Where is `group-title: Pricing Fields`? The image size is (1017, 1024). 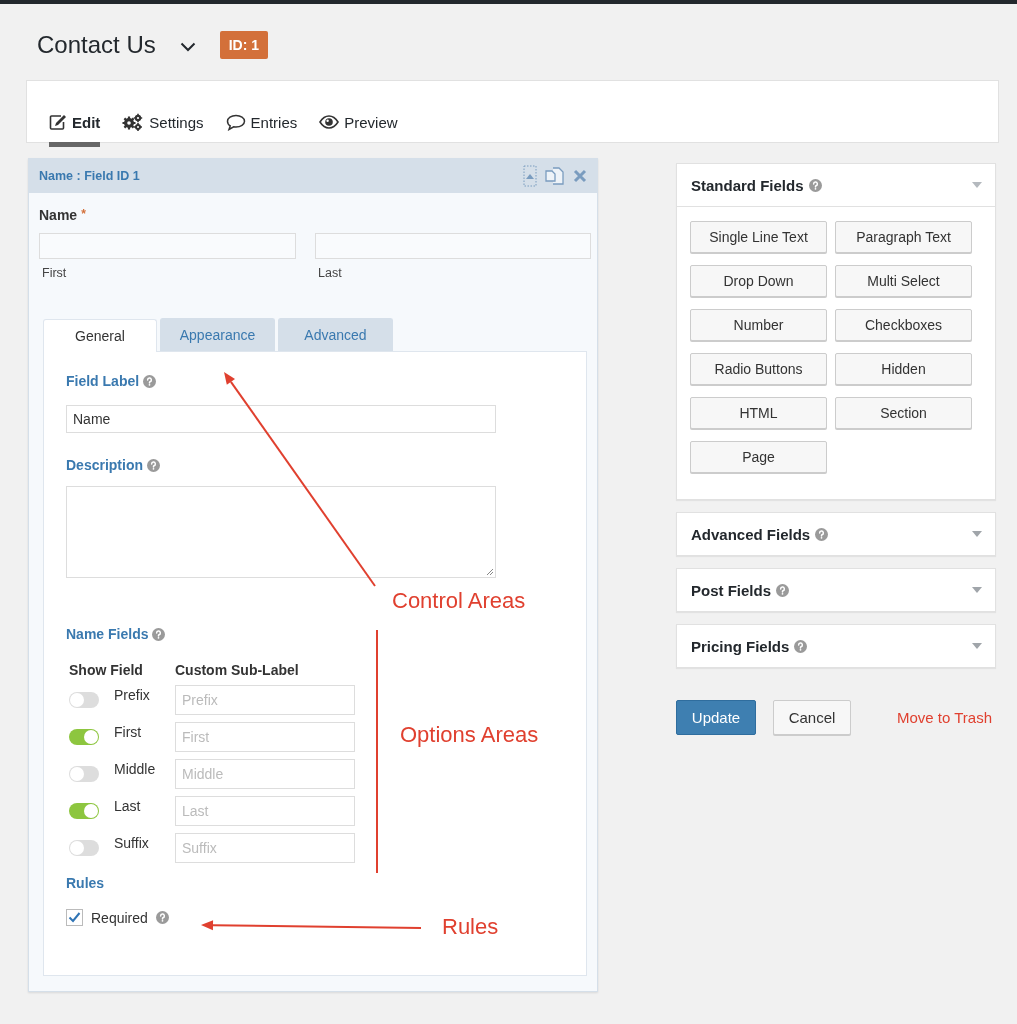 group-title: Pricing Fields is located at coordinates (740, 646).